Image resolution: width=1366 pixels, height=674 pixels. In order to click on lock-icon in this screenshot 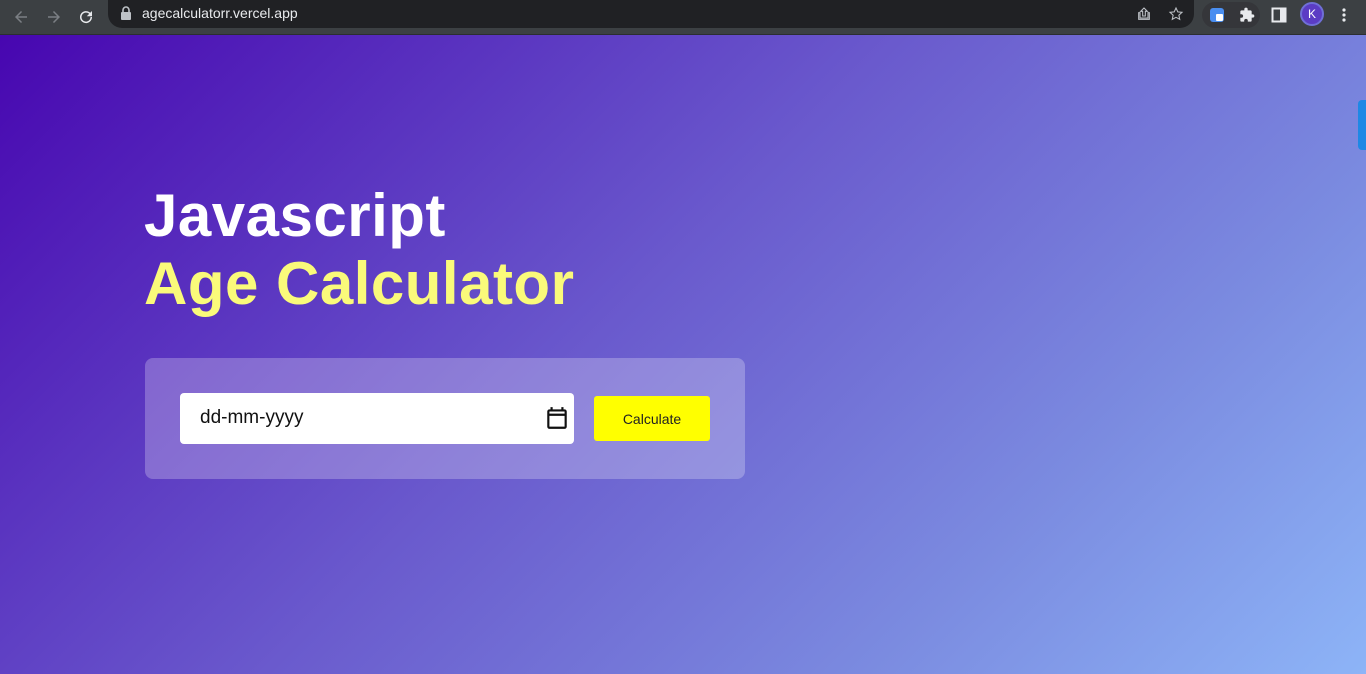, I will do `click(126, 13)`.